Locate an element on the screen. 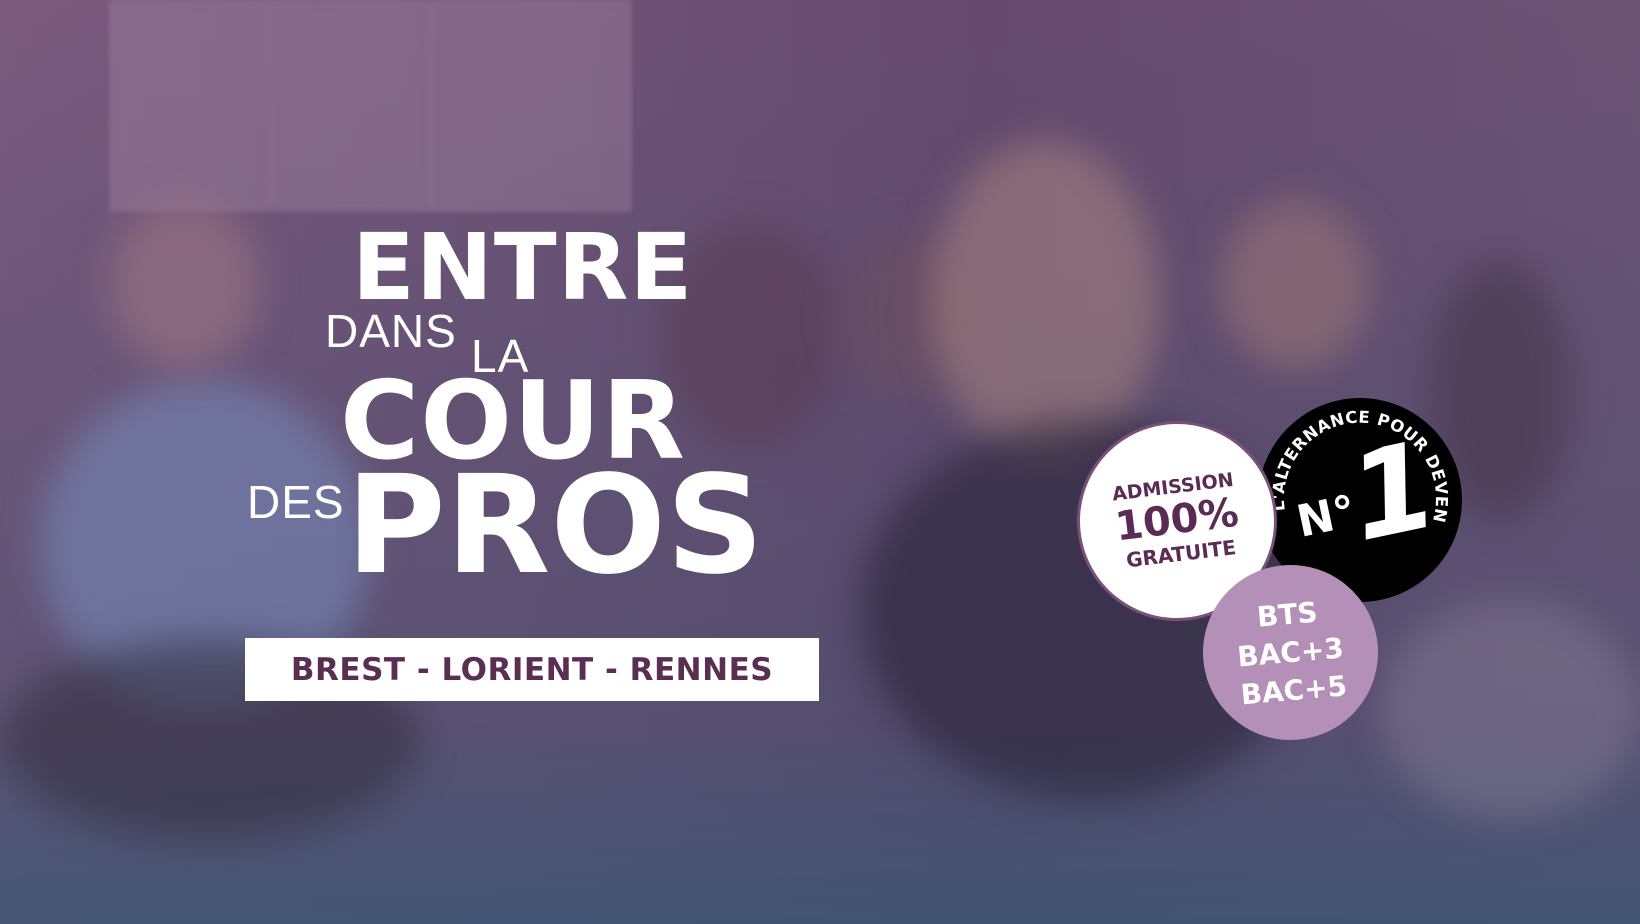 The image size is (1640, 924). cities-banner: BREST - LORIENT - RENNES is located at coordinates (532, 669).